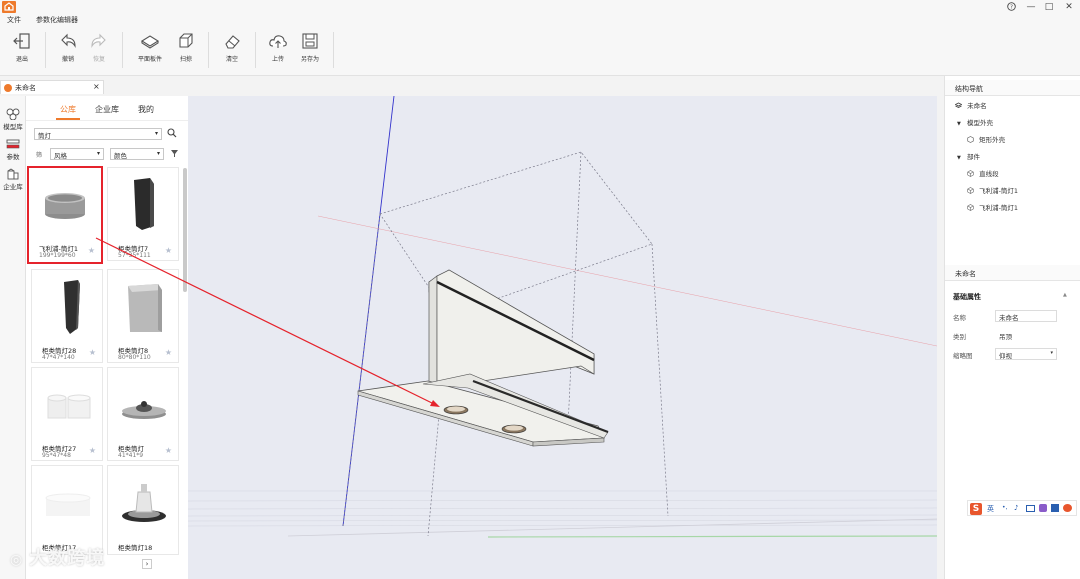 The image size is (1080, 579). I want to click on help-button: ?, so click(1011, 8).